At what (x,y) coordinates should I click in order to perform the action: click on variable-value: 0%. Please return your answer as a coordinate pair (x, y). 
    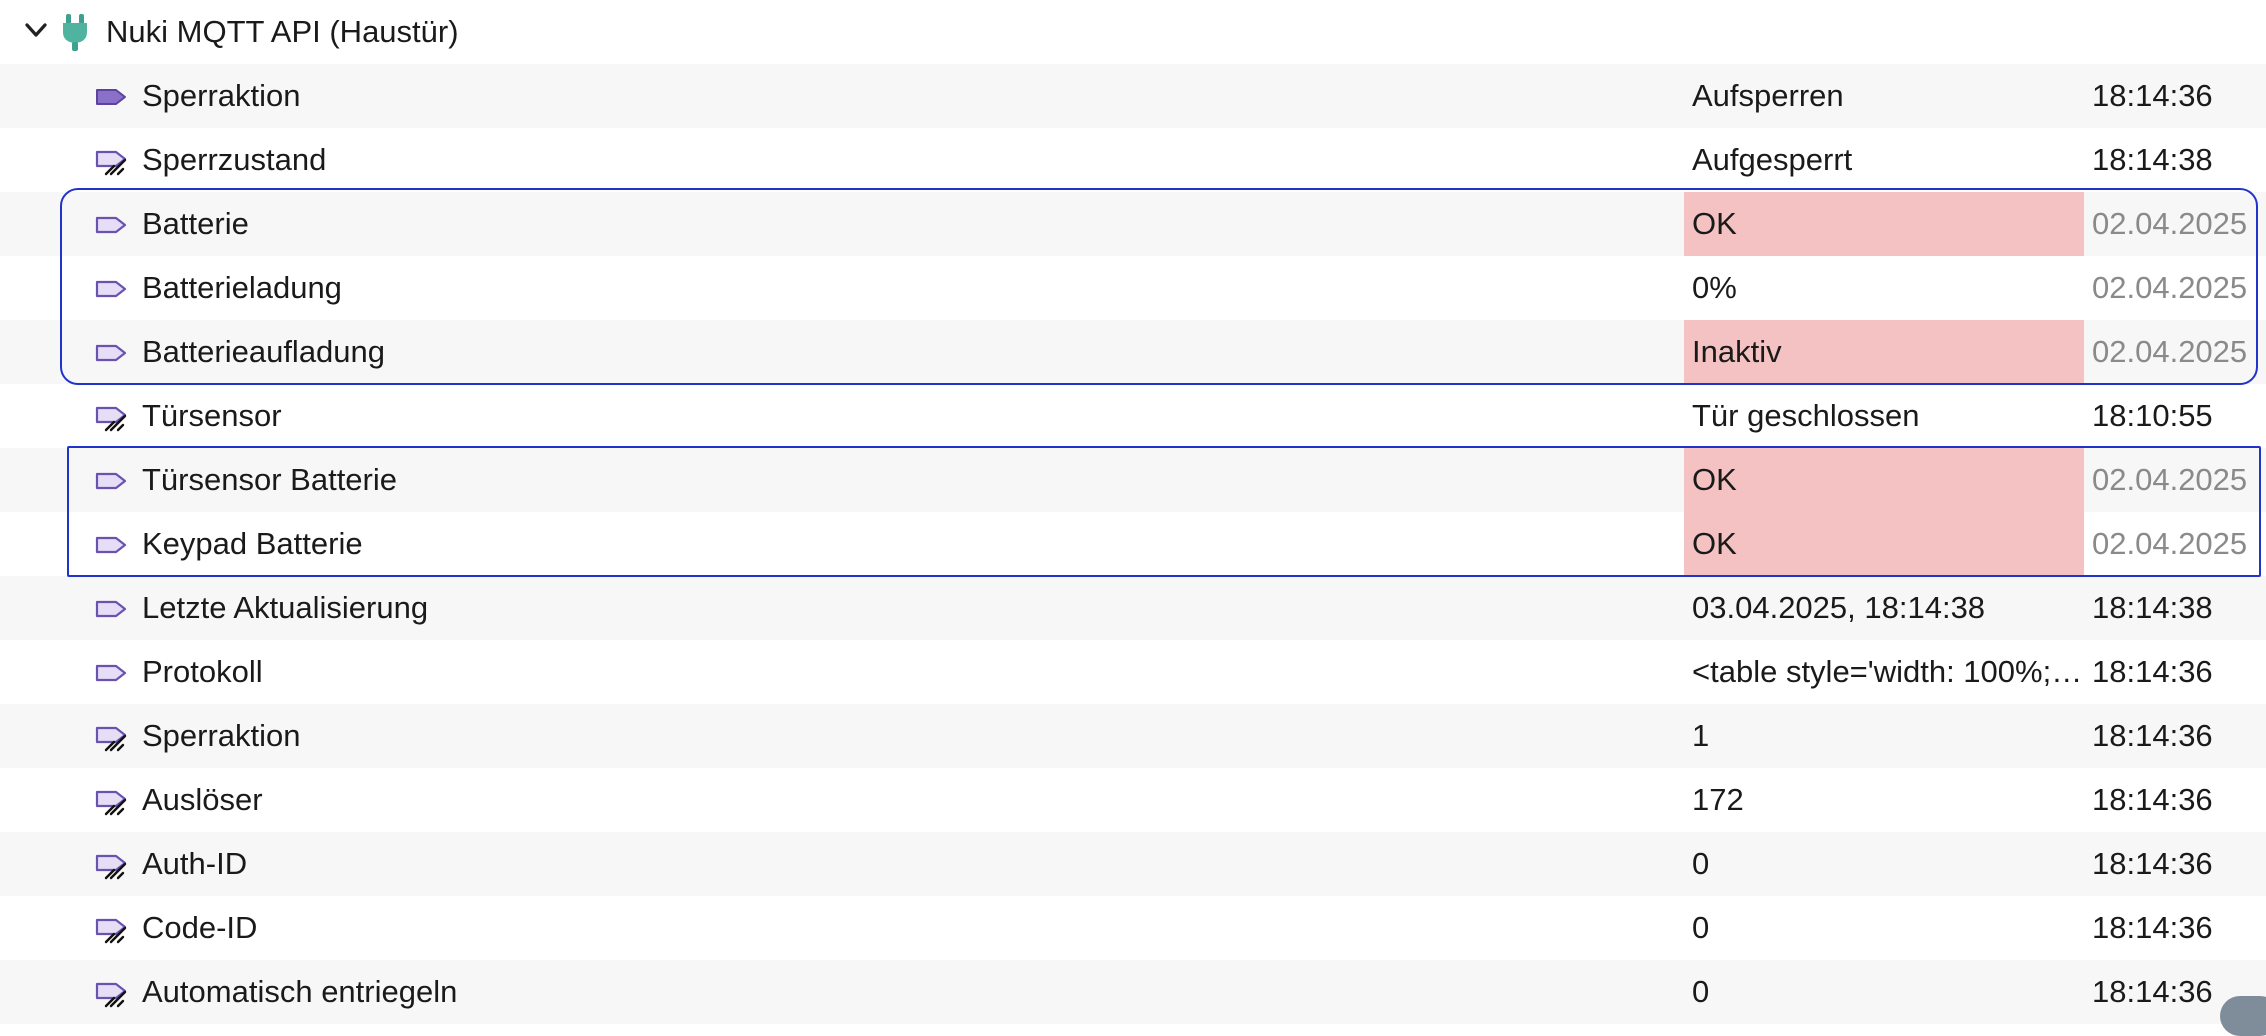
    Looking at the image, I should click on (1714, 287).